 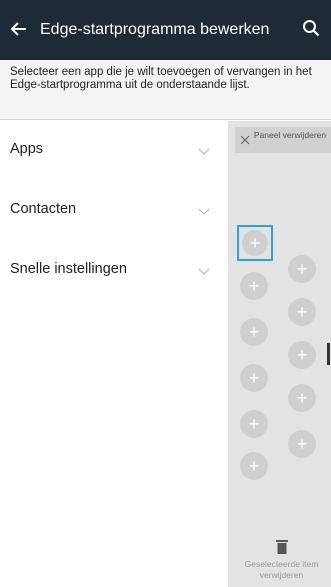 I want to click on category-contacten: Contacten, so click(x=114, y=211).